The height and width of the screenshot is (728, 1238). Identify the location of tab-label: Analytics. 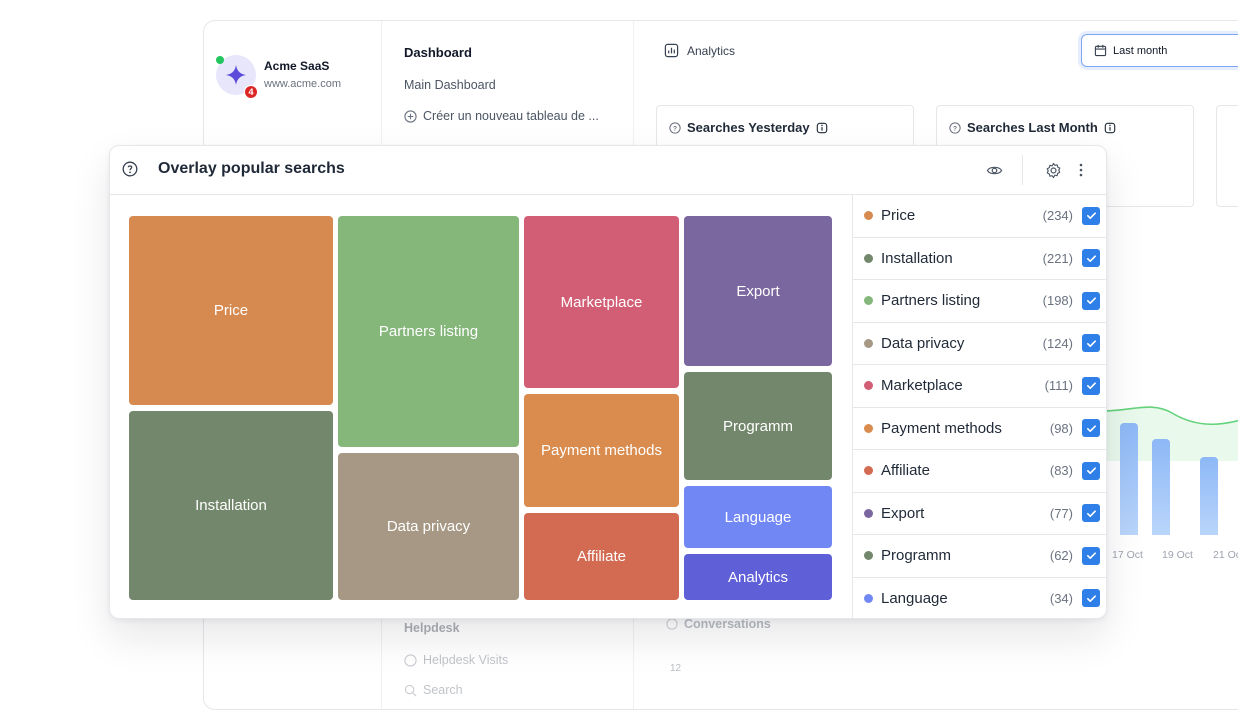
(711, 50).